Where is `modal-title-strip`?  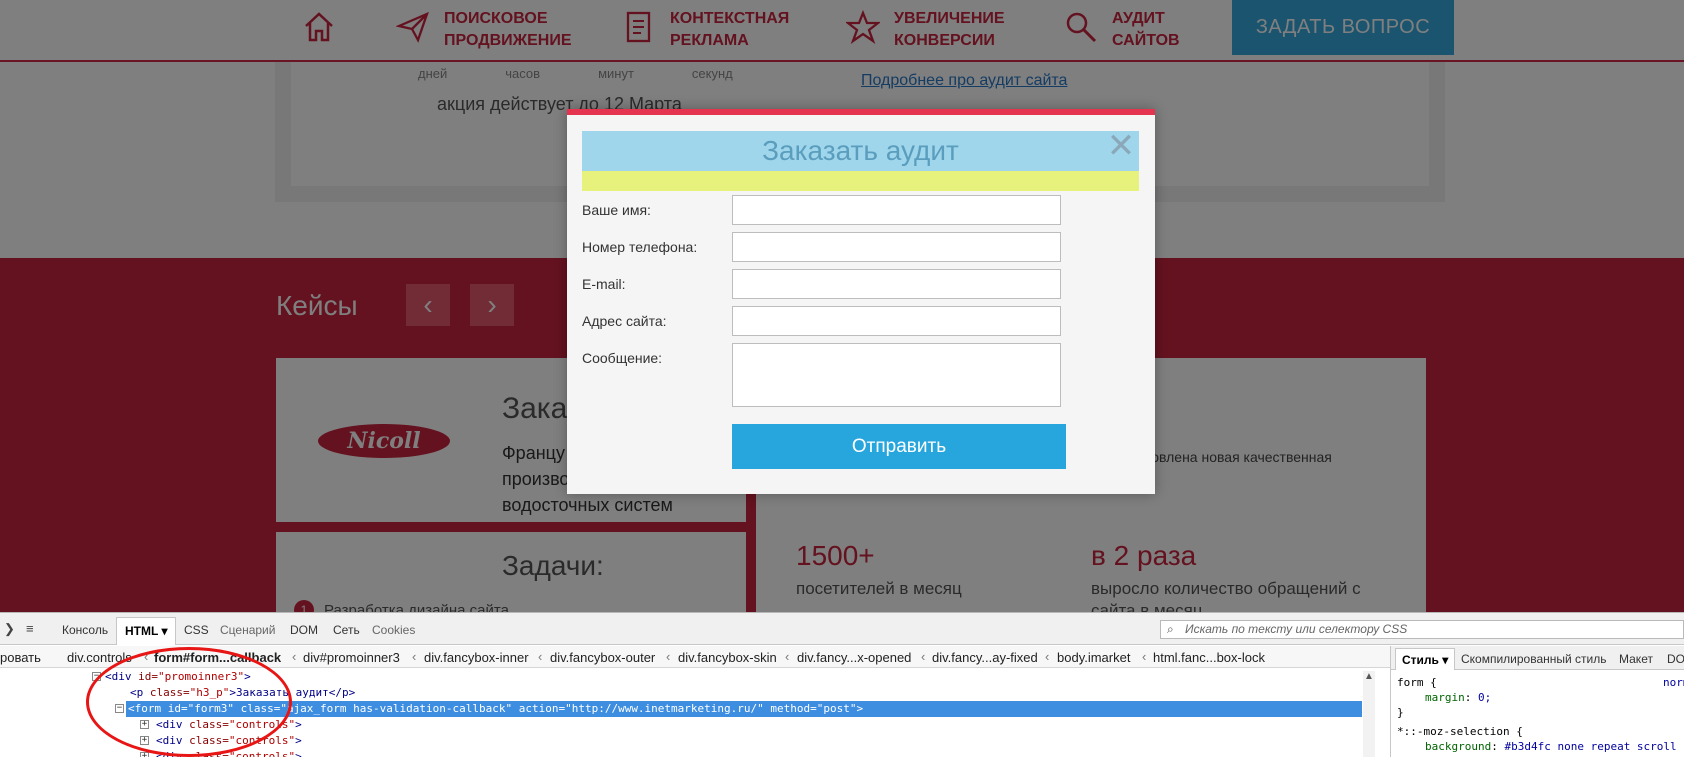
modal-title-strip is located at coordinates (860, 181).